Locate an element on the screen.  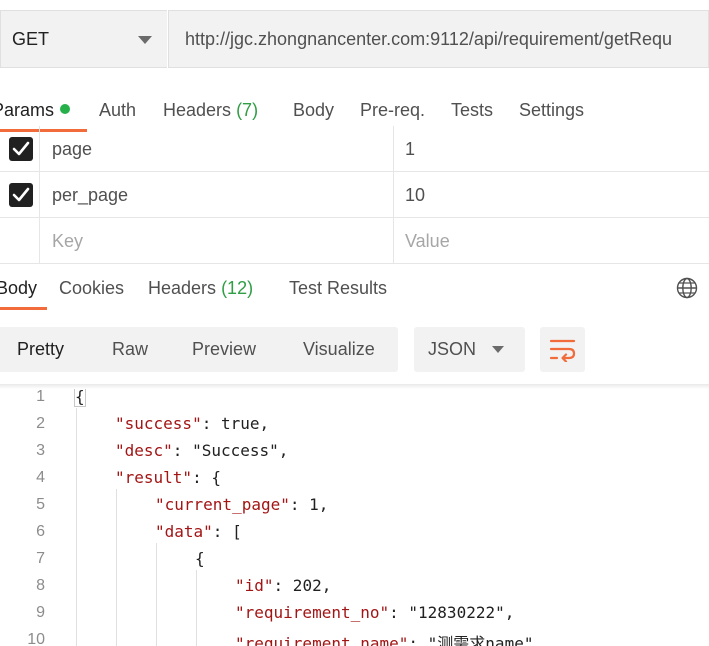
tab-response-body-label: Body is located at coordinates (19, 288).